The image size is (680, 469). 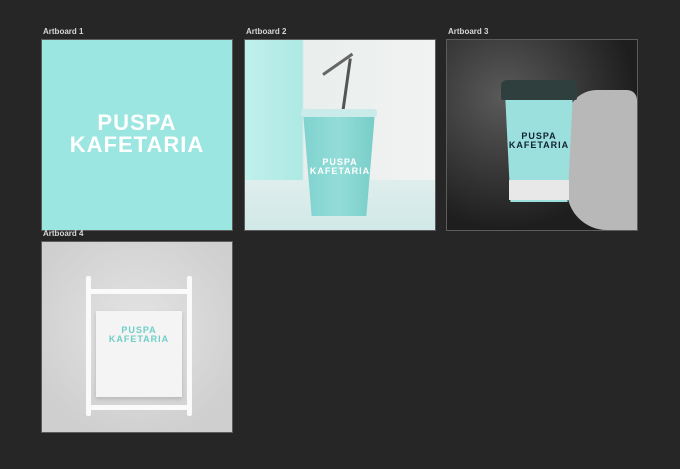 What do you see at coordinates (139, 354) in the screenshot?
I see `sign-board` at bounding box center [139, 354].